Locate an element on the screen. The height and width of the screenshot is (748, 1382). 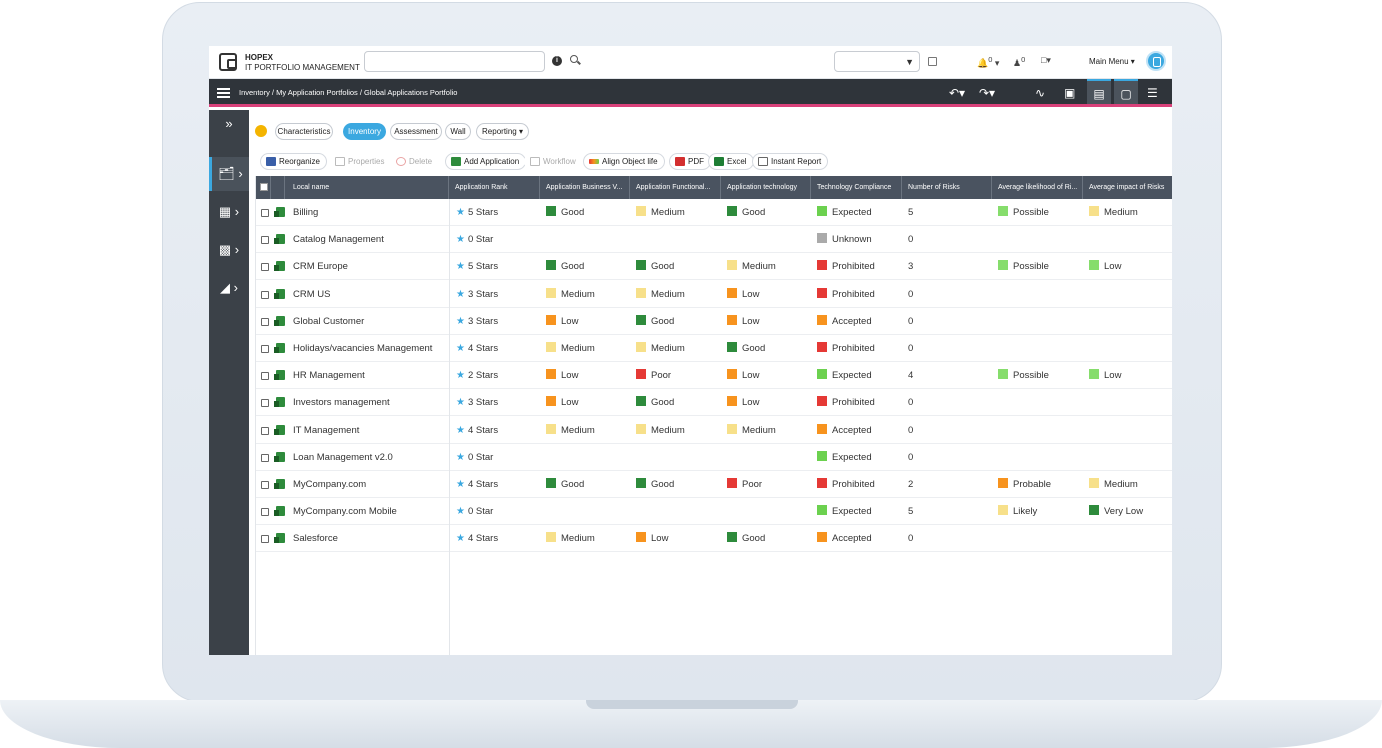
main-menu-button: Main Menu ▾ is located at coordinates (1112, 61).